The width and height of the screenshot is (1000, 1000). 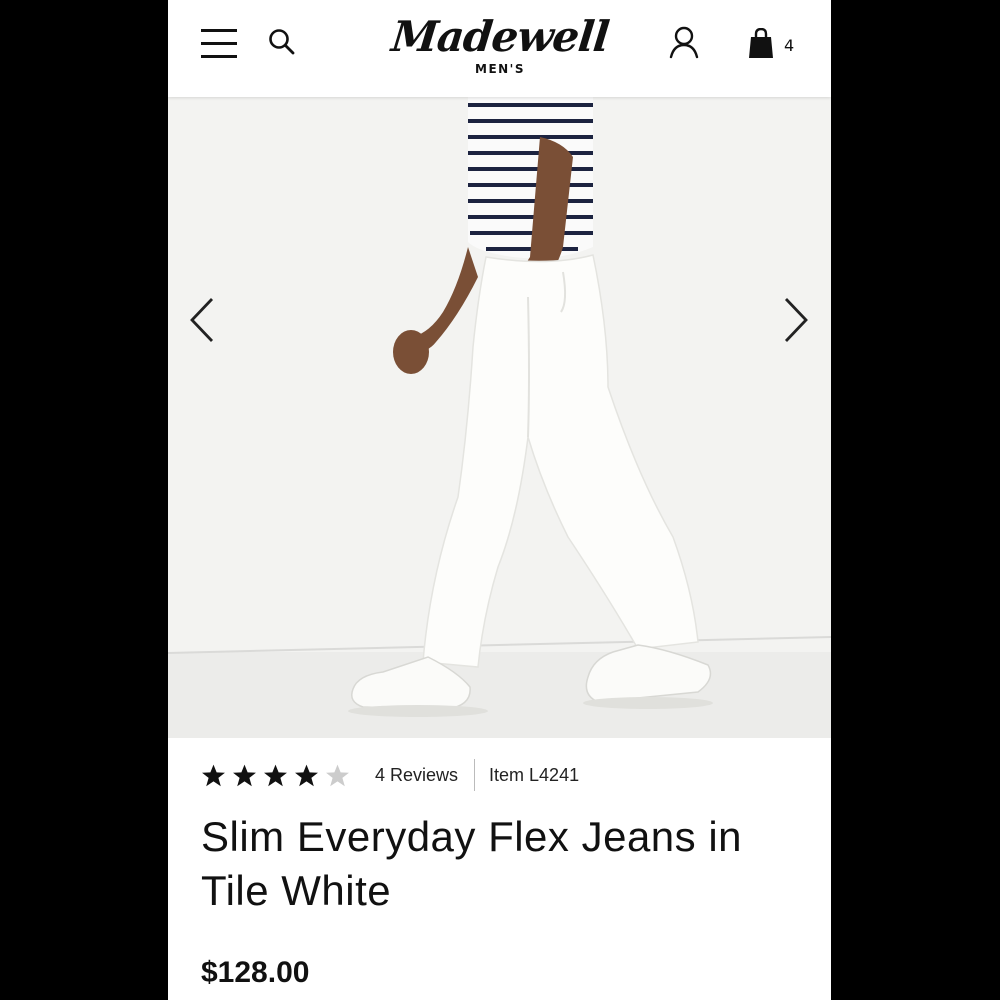 I want to click on site-header: Madewell MEN'S 4, so click(x=499, y=48).